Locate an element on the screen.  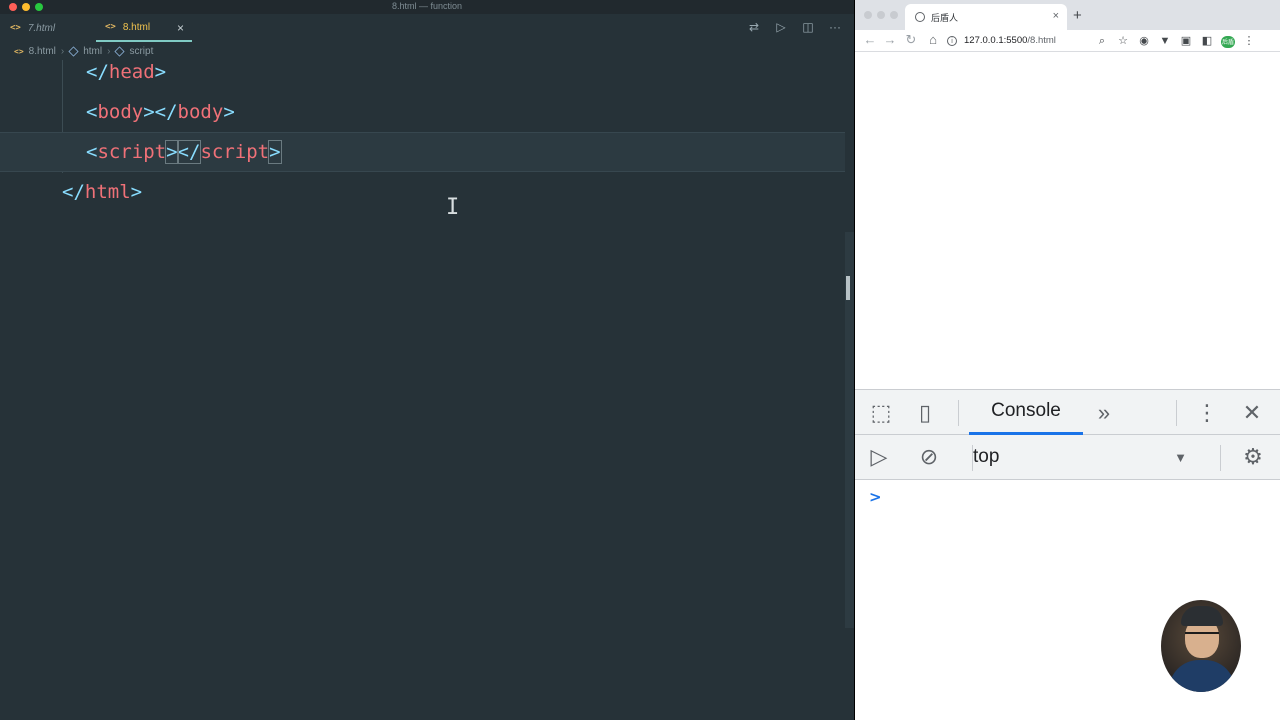
browser-toolbar-icons: ⌕ ☆ ◉ ▼ ▣ ◧ 后盾 ⋮ is located at coordinates (1175, 41).